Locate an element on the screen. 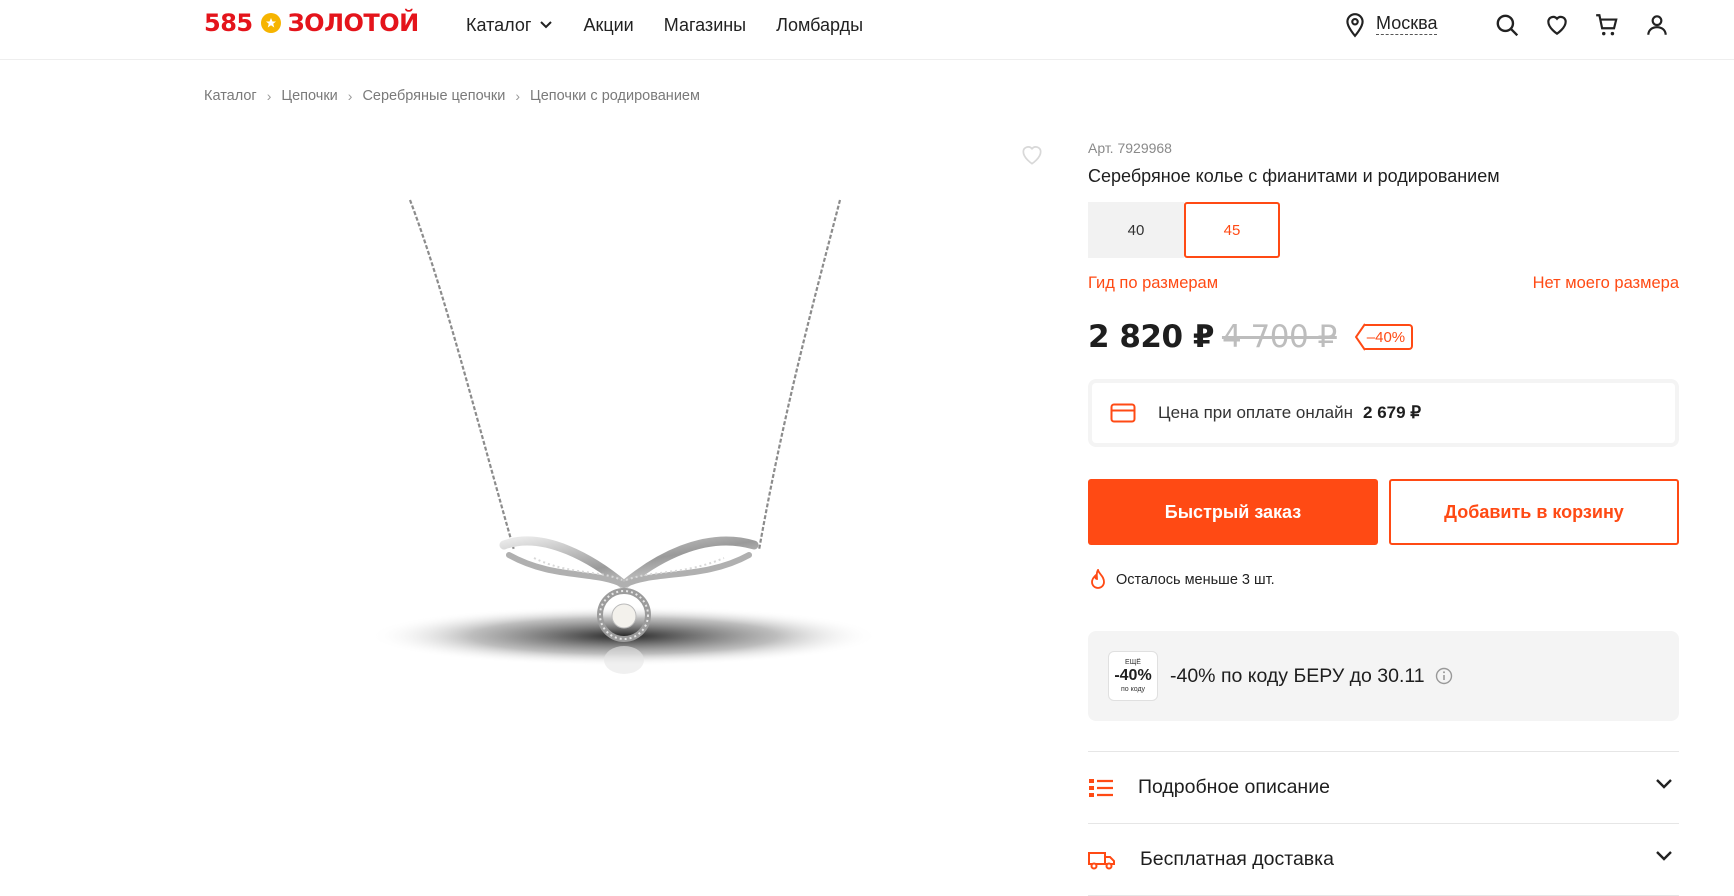 The image size is (1734, 896). logo-text: ЗОЛОТОЙ is located at coordinates (353, 23).